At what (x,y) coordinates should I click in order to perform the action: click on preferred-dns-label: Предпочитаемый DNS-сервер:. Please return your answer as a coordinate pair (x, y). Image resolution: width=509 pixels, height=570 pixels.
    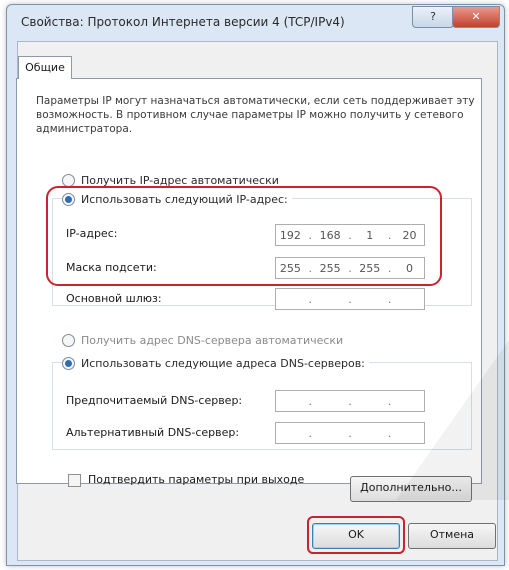
    Looking at the image, I should click on (154, 400).